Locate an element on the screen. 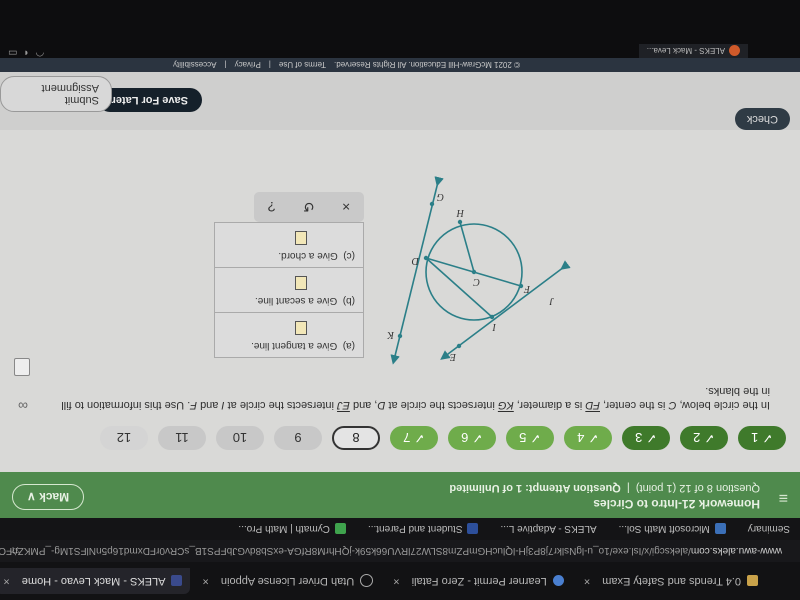 The width and height of the screenshot is (800, 600). submit-assignment-button: Submit Assignment is located at coordinates (56, 94).